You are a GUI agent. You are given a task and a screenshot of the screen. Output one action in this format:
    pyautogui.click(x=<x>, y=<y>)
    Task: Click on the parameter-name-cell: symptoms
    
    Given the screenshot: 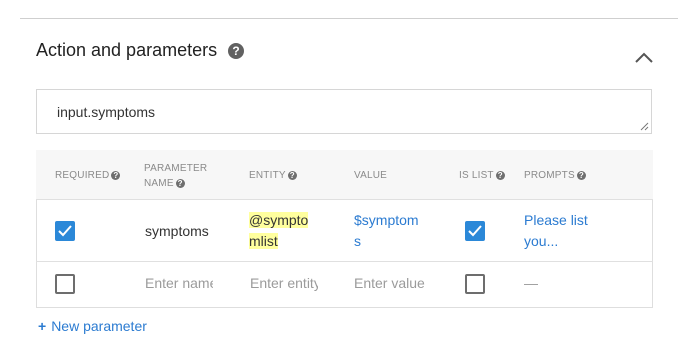 What is the action you would take?
    pyautogui.click(x=177, y=231)
    